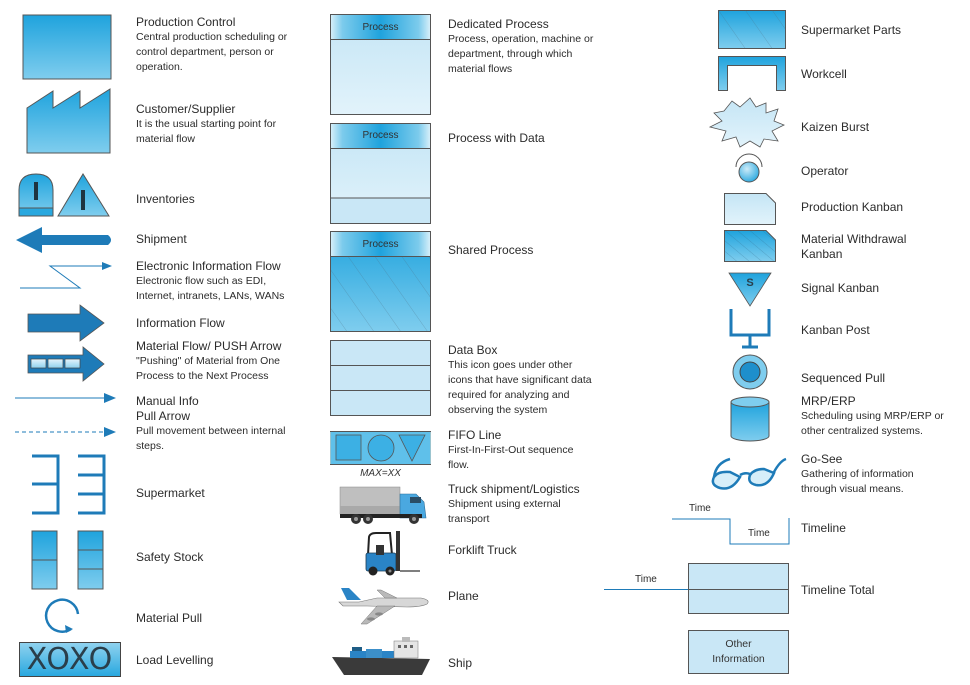 The height and width of the screenshot is (685, 970). Describe the element at coordinates (824, 74) in the screenshot. I see `item-title: Workcell` at that location.